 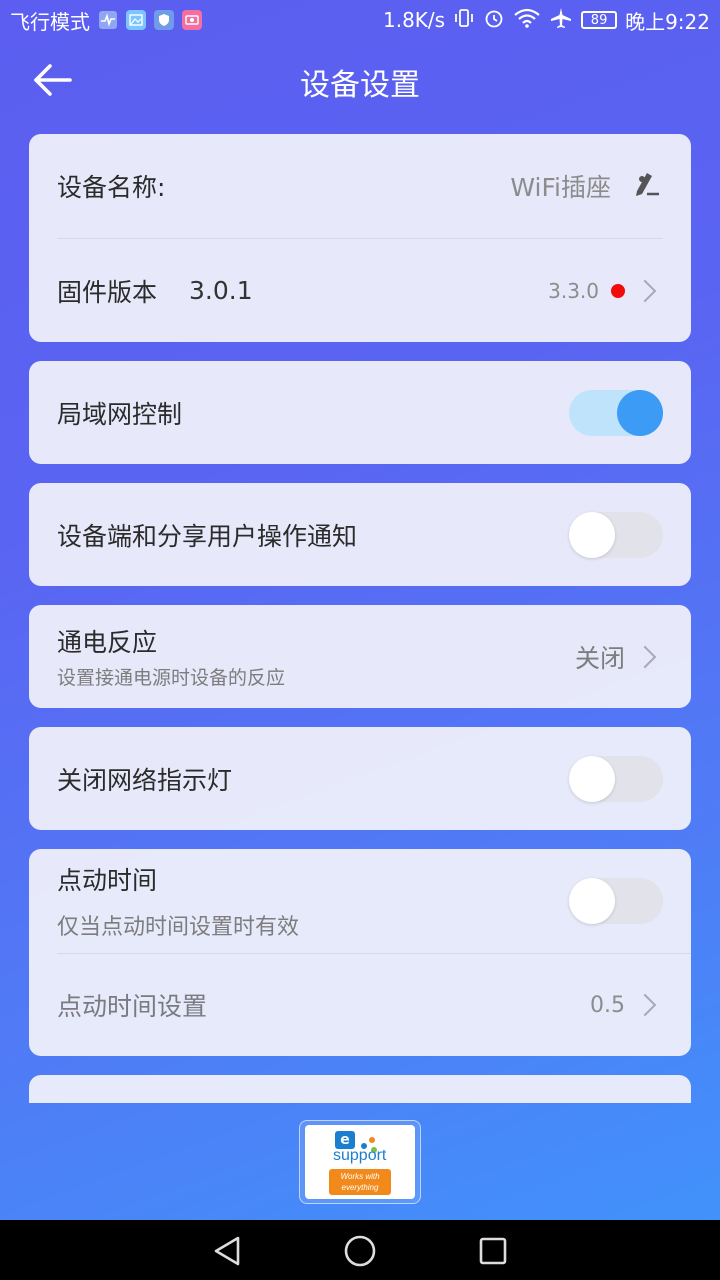 What do you see at coordinates (360, 1155) in the screenshot?
I see `logo-name: support` at bounding box center [360, 1155].